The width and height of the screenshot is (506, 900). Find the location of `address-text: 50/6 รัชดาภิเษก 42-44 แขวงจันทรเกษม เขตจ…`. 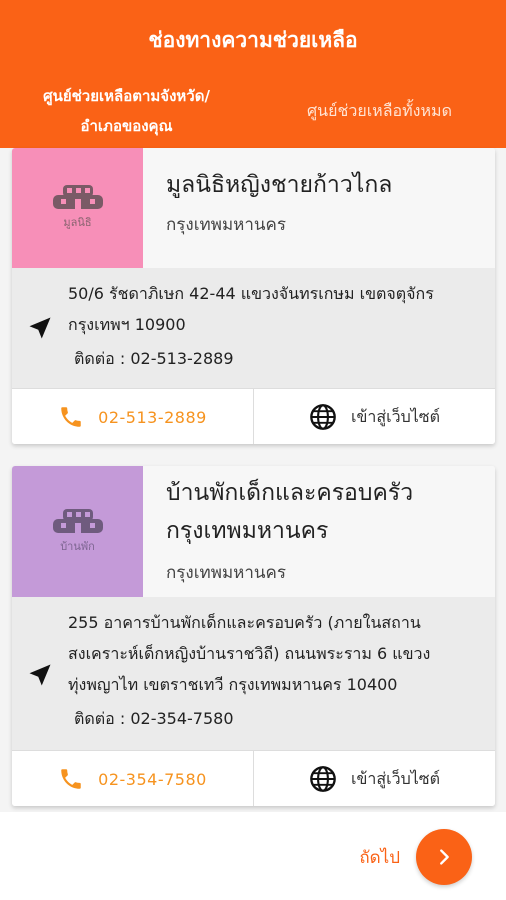

address-text: 50/6 รัชดาภิเษก 42-44 แขวงจันทรเกษม เขตจ… is located at coordinates (275, 309).